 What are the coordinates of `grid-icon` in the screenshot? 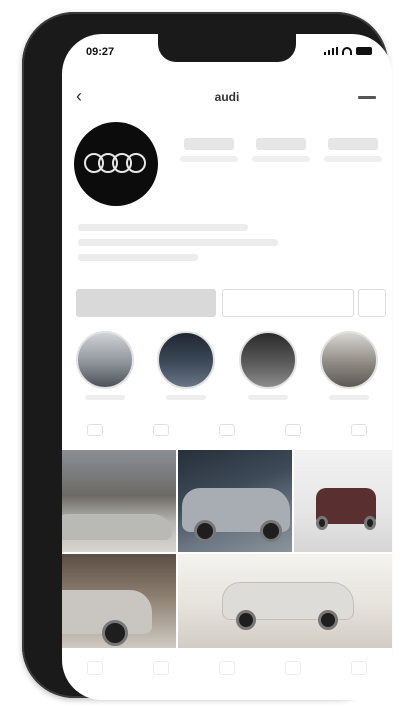 It's located at (95, 430).